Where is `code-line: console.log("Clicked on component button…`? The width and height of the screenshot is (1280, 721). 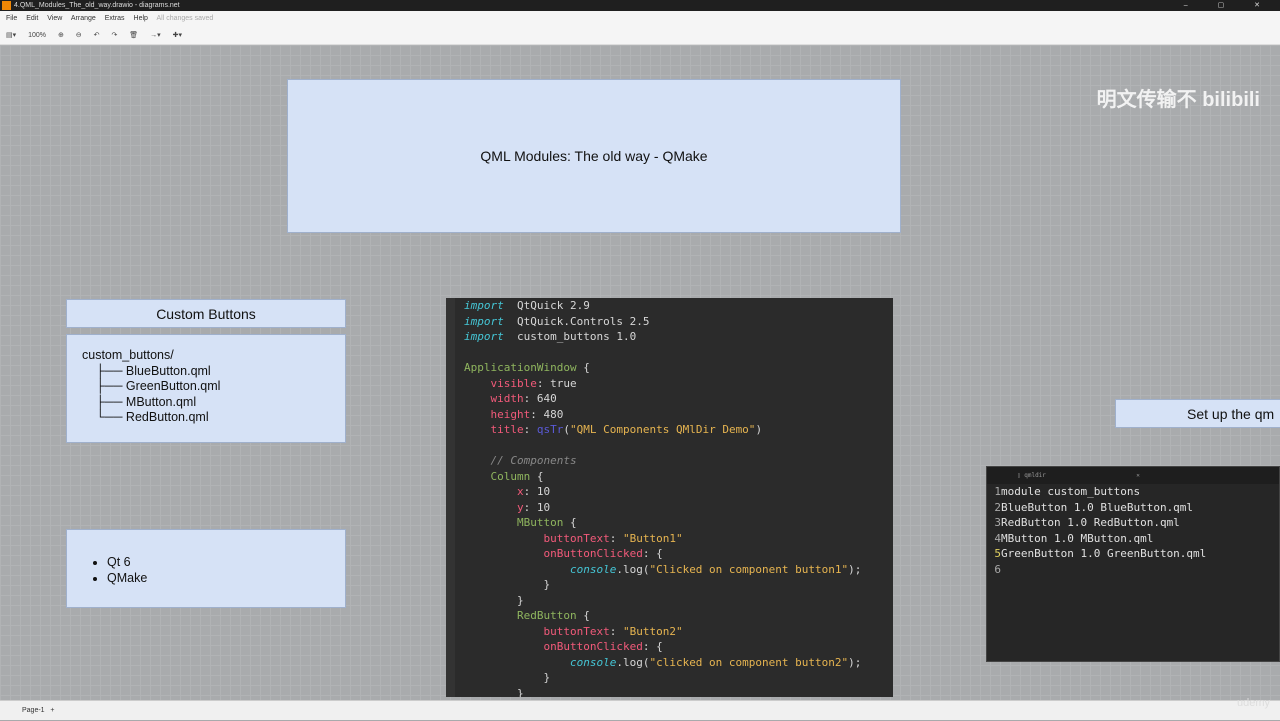
code-line: console.log("Clicked on component button… is located at coordinates (678, 570).